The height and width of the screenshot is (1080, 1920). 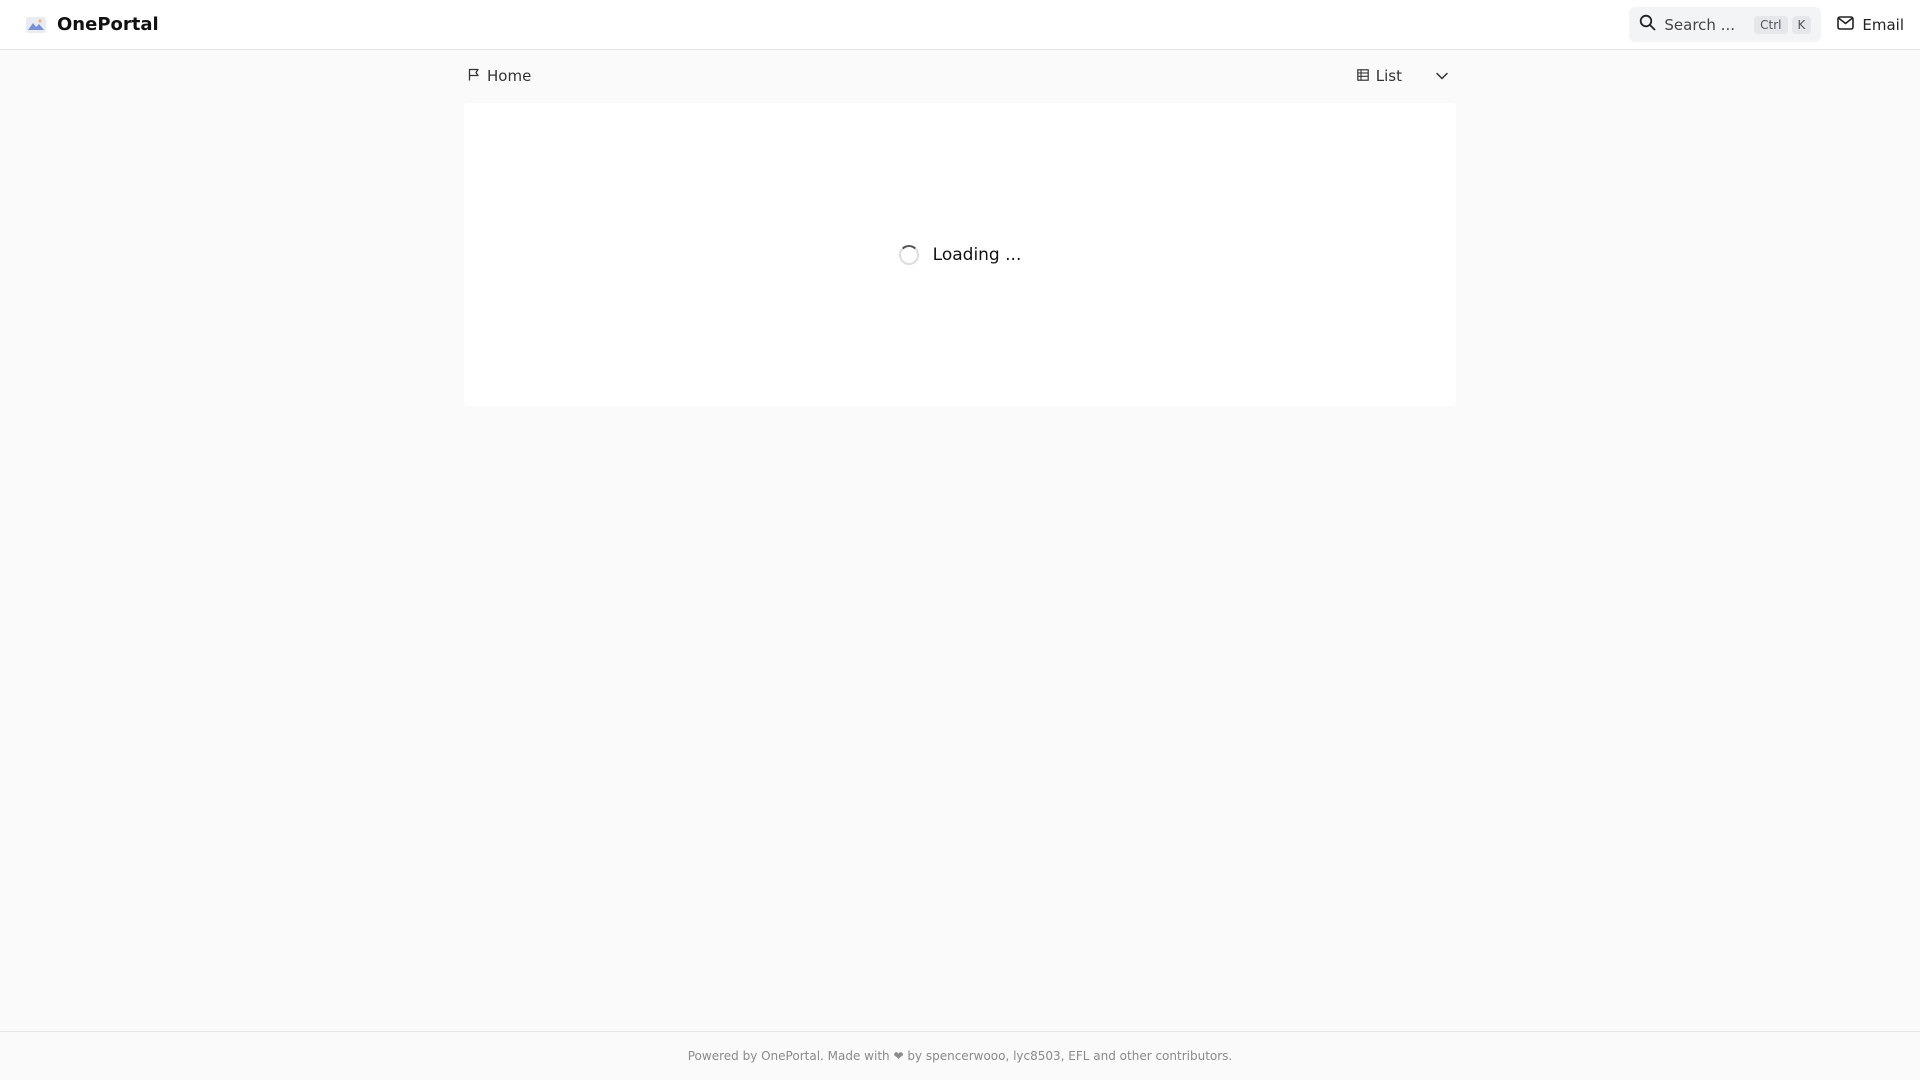 What do you see at coordinates (36, 25) in the screenshot?
I see `portal-logo-icon` at bounding box center [36, 25].